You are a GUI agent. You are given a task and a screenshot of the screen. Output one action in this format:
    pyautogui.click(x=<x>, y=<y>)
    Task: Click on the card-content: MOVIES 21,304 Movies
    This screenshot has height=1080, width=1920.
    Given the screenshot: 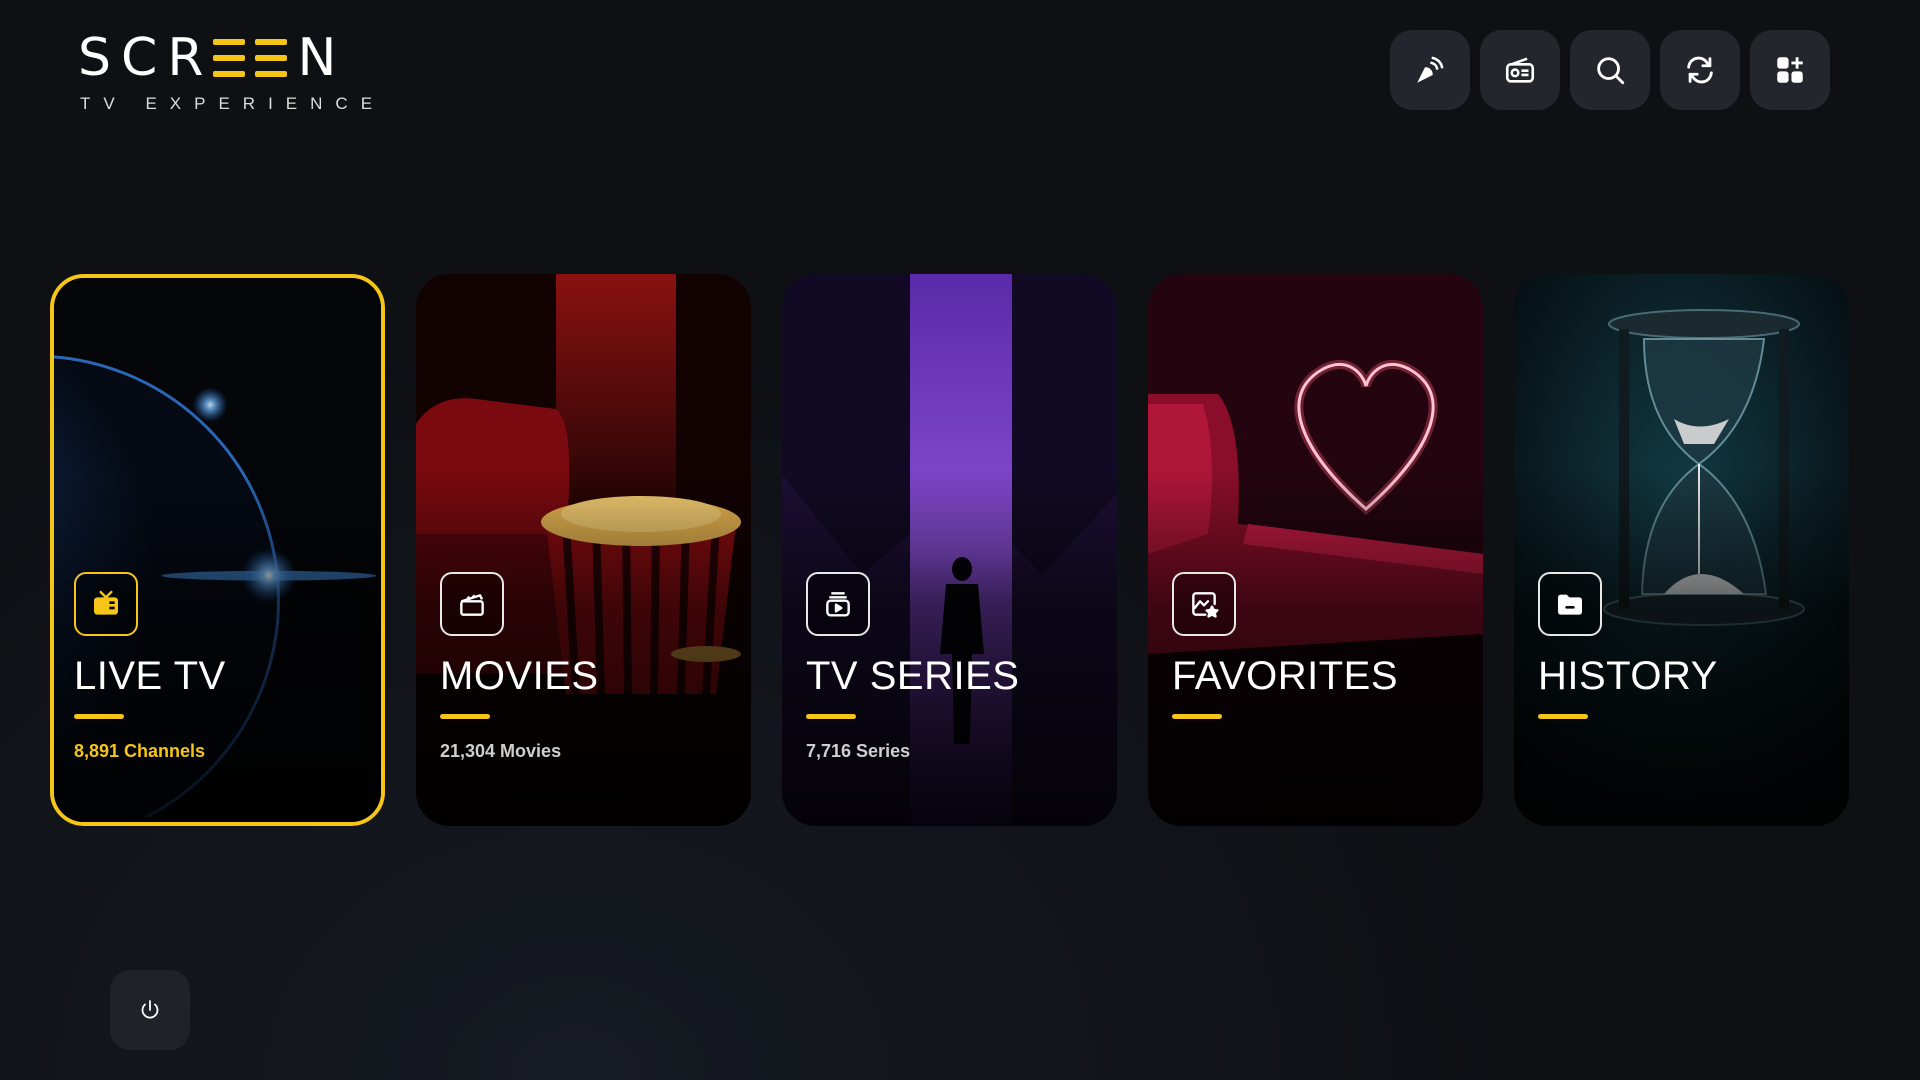 What is the action you would take?
    pyautogui.click(x=585, y=667)
    